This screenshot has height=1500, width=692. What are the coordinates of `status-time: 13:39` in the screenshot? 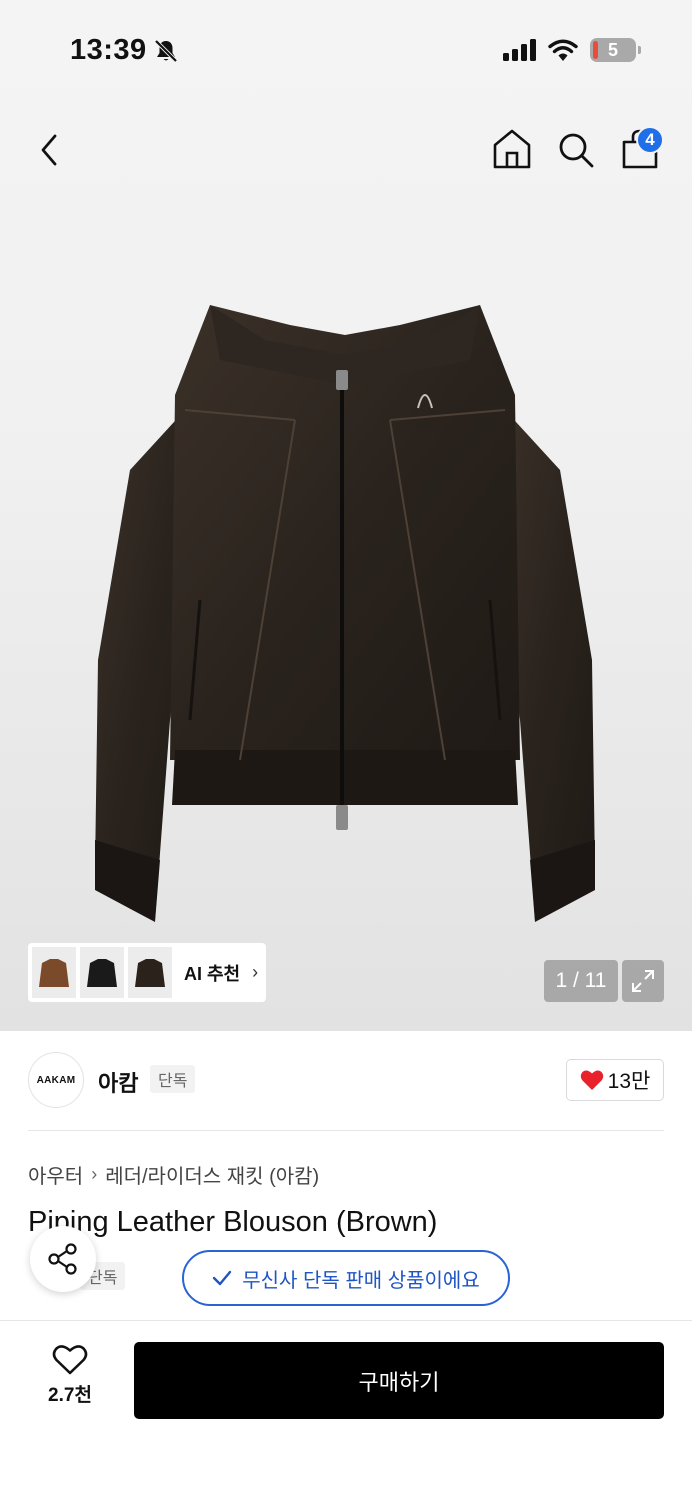 It's located at (124, 50).